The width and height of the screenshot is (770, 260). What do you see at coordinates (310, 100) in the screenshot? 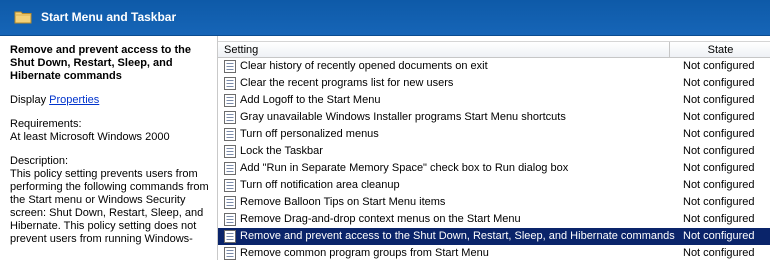
I see `setting-name: Add Logoff to the Start Menu` at bounding box center [310, 100].